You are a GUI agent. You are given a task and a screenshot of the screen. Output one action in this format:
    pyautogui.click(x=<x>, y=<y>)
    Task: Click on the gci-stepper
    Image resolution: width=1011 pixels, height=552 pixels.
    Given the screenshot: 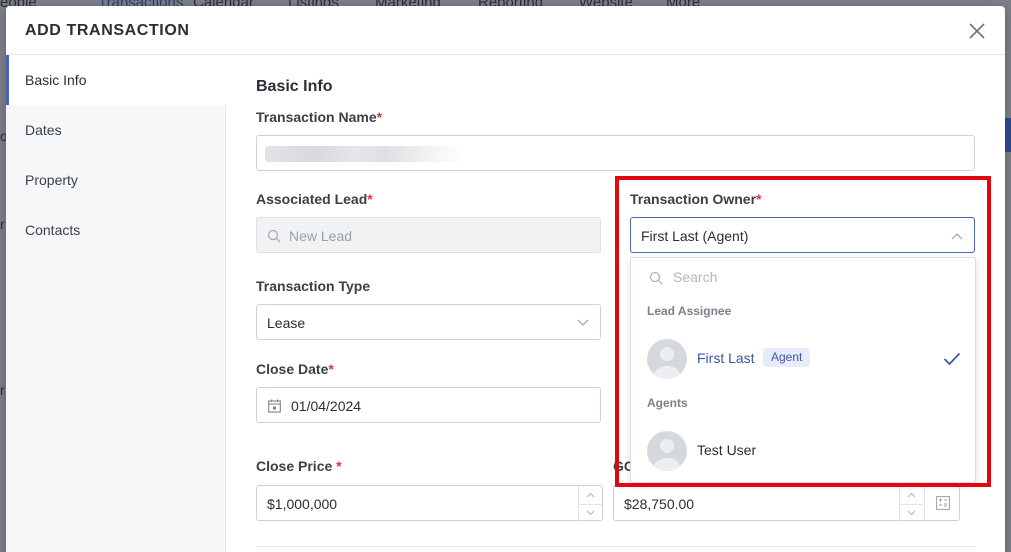 What is the action you would take?
    pyautogui.click(x=911, y=504)
    